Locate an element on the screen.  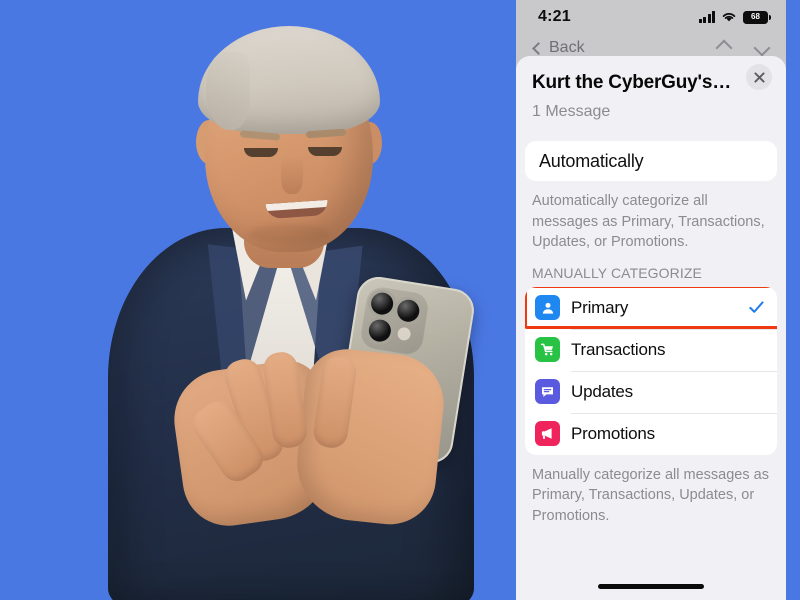
category-label: Transactions is located at coordinates (618, 349).